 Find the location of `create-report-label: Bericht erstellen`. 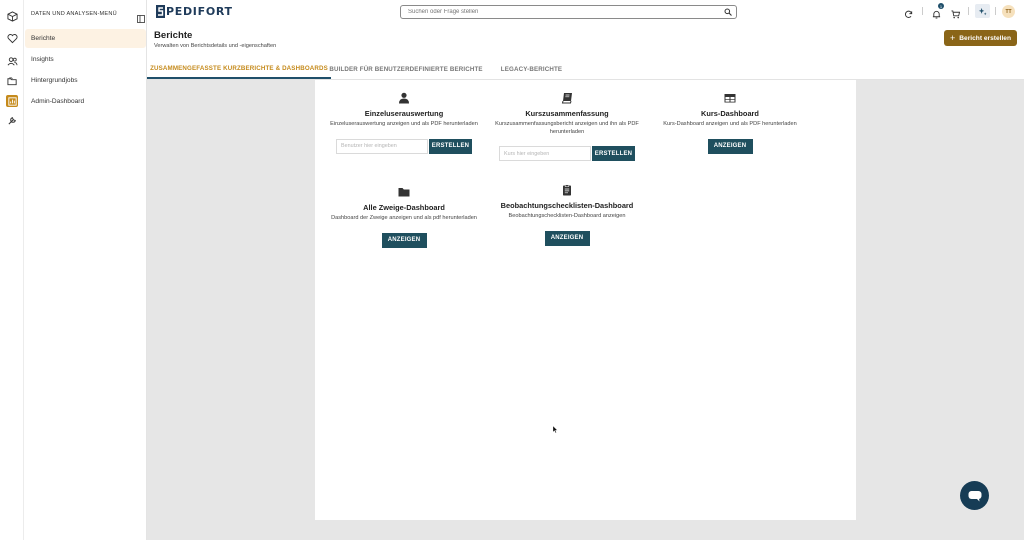

create-report-label: Bericht erstellen is located at coordinates (985, 38).